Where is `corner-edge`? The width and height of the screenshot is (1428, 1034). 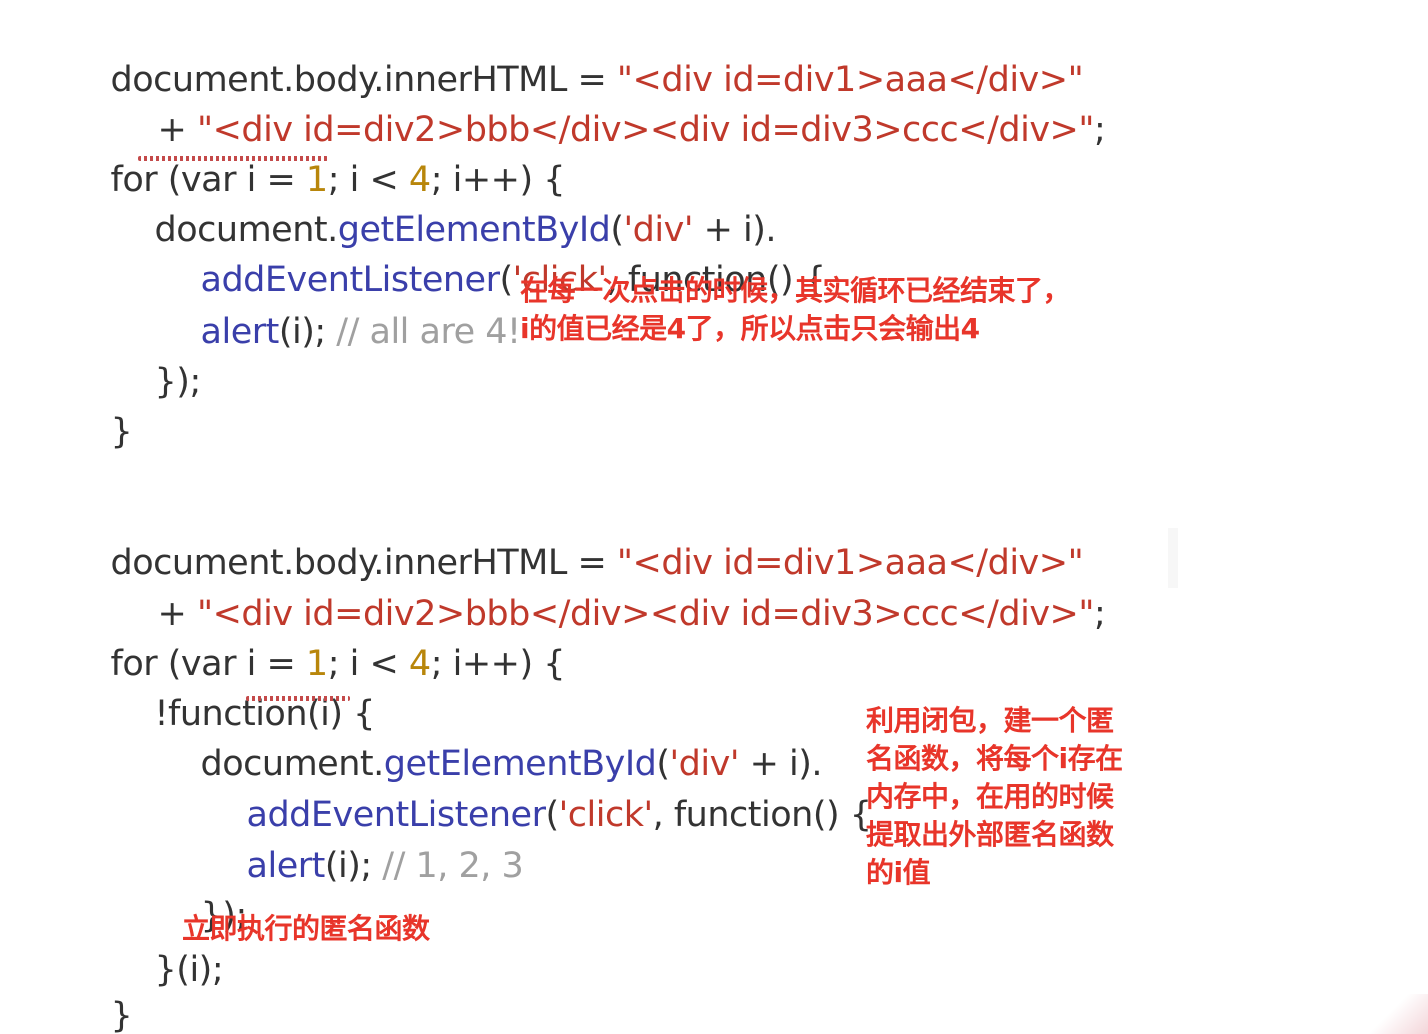 corner-edge is located at coordinates (1398, 1014).